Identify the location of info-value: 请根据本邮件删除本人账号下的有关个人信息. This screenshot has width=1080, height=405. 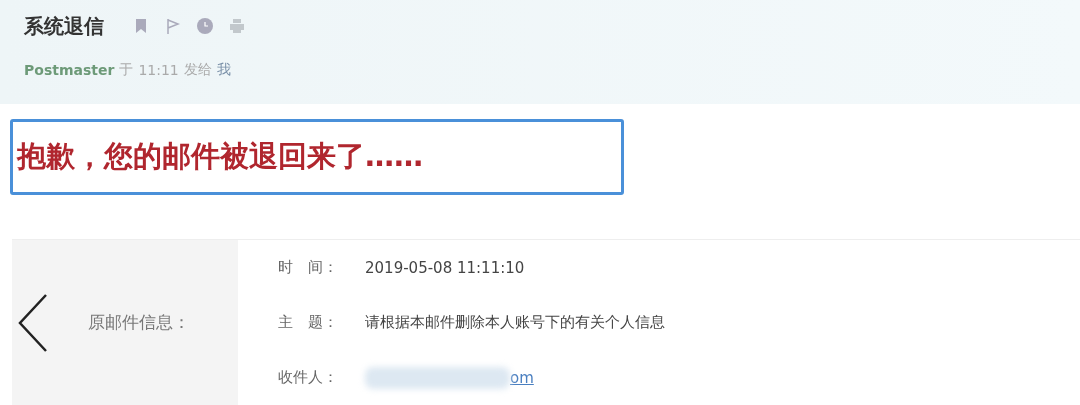
(515, 322).